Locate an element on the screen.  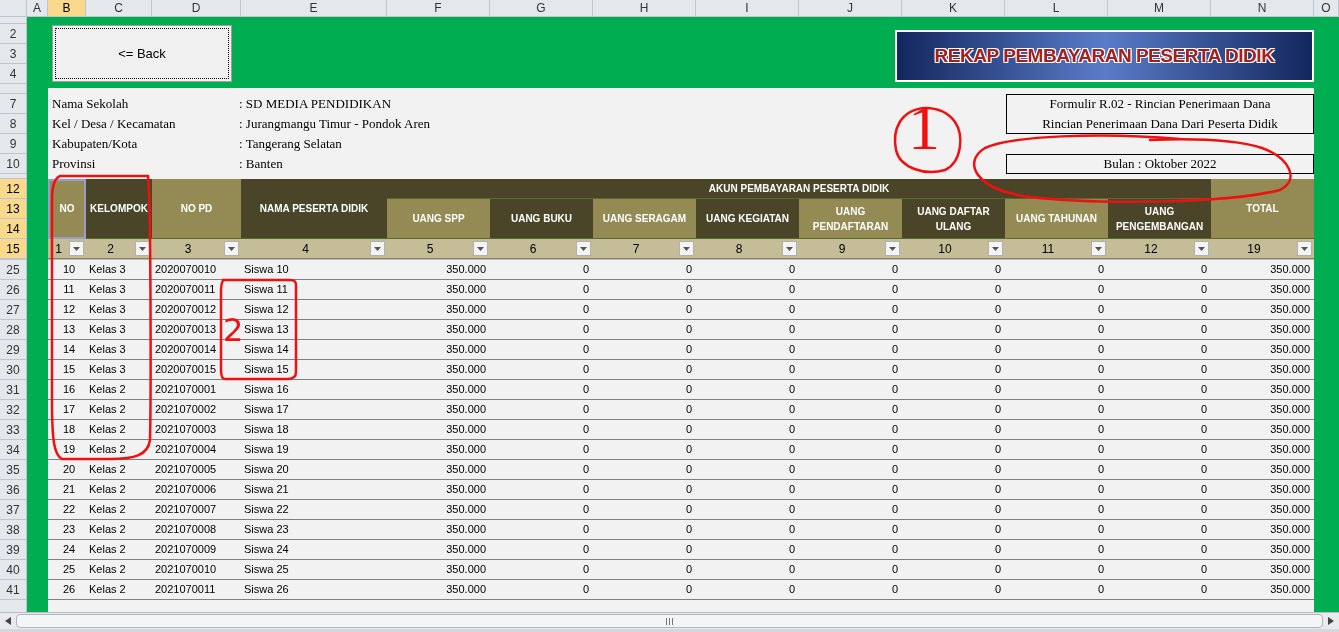
table-cell-text: 2021070001 is located at coordinates (186, 390).